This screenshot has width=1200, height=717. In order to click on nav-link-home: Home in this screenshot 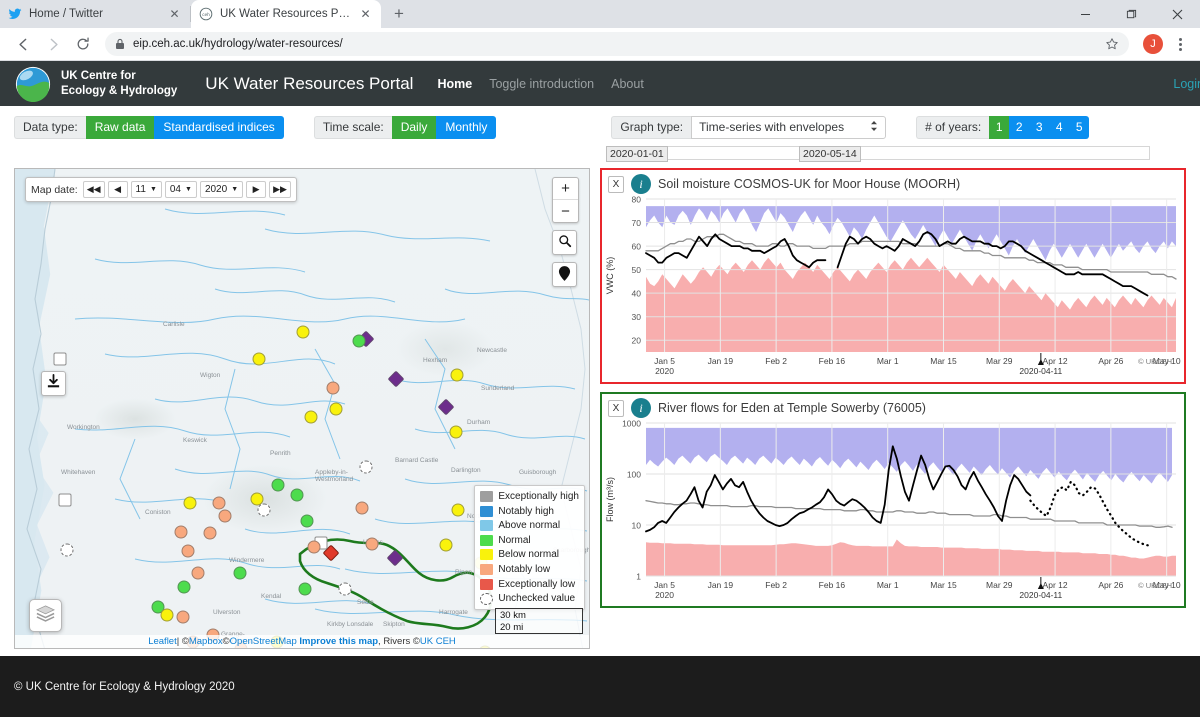, I will do `click(454, 84)`.